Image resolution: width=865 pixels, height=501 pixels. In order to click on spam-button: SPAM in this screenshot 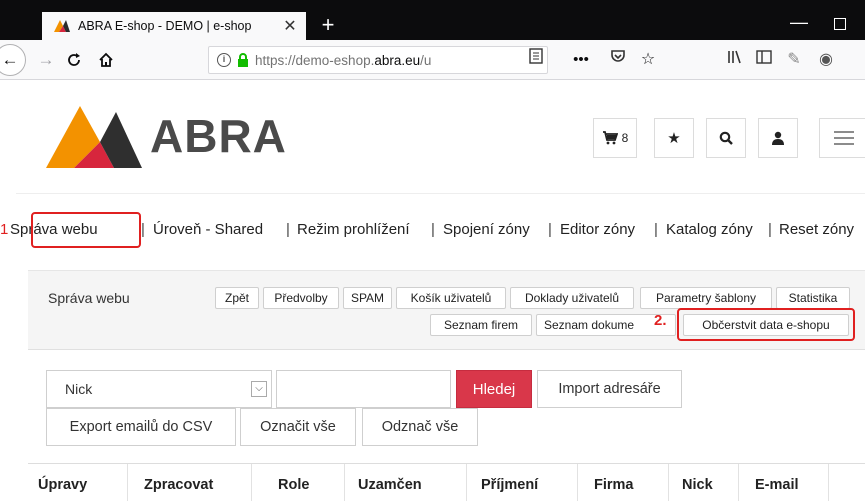, I will do `click(367, 298)`.